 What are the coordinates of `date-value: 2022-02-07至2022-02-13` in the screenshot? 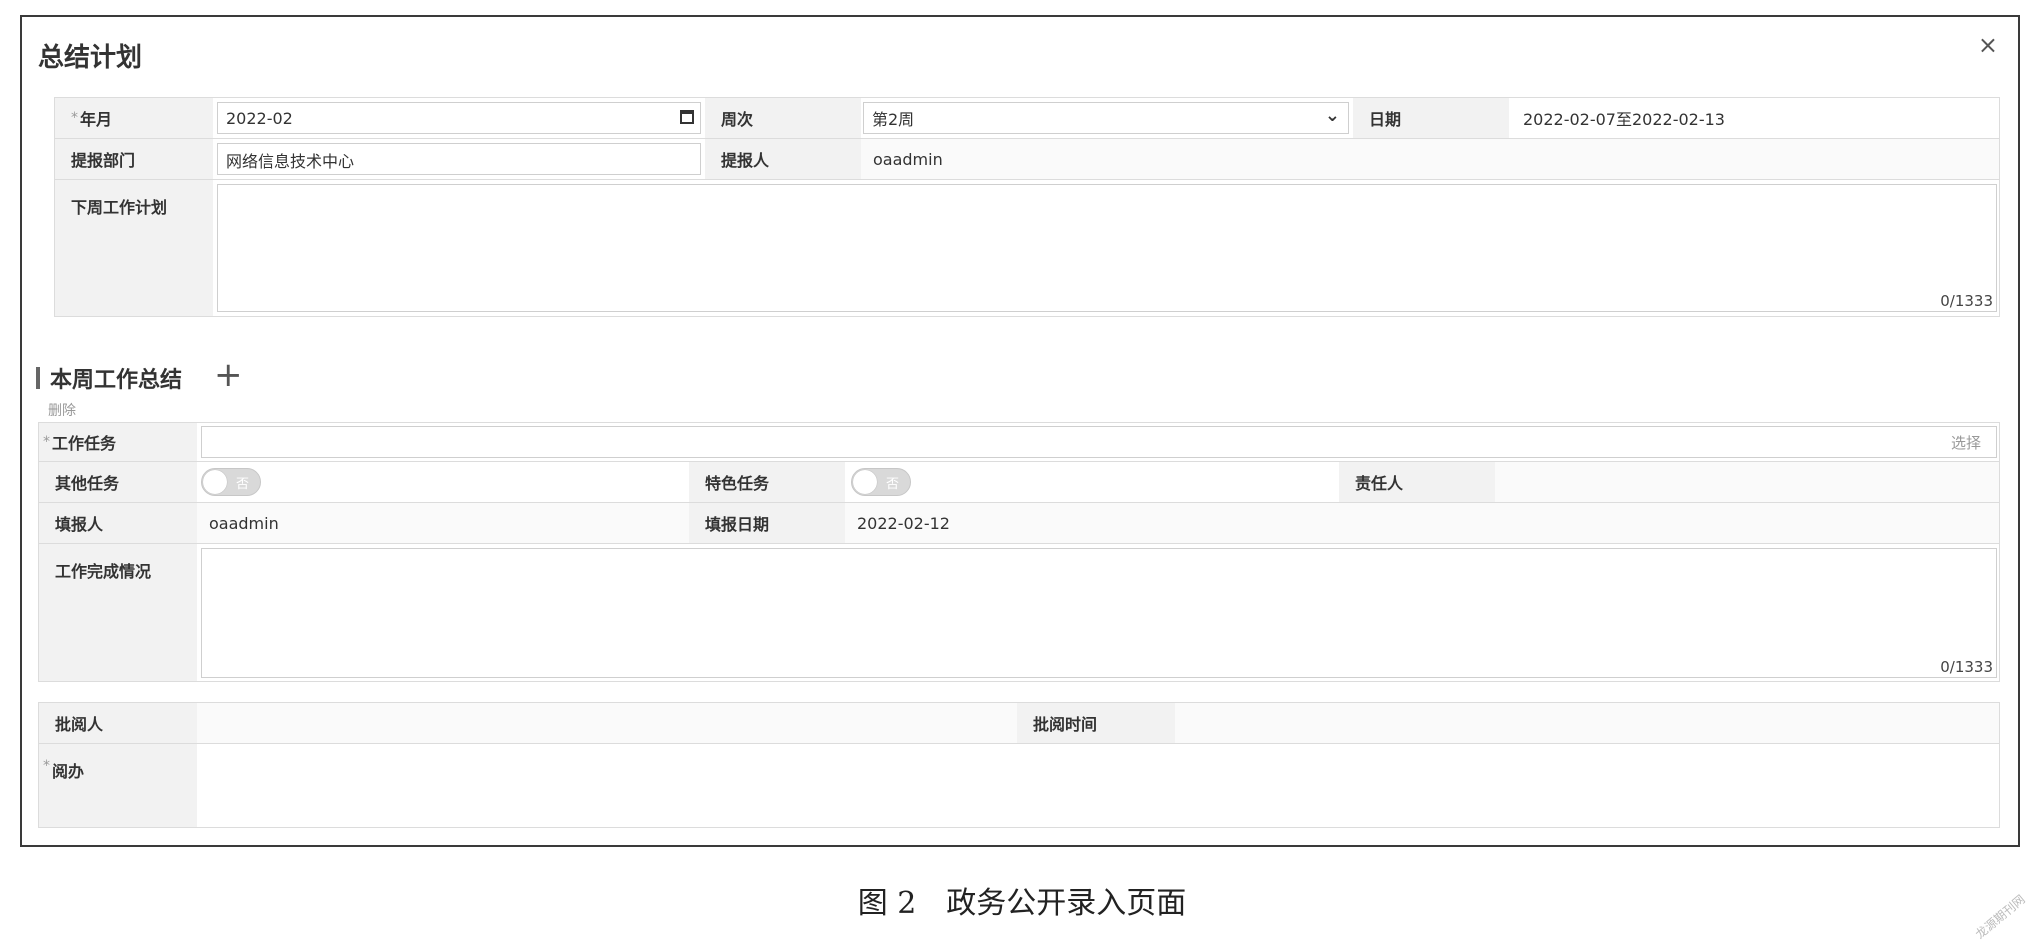 It's located at (1755, 118).